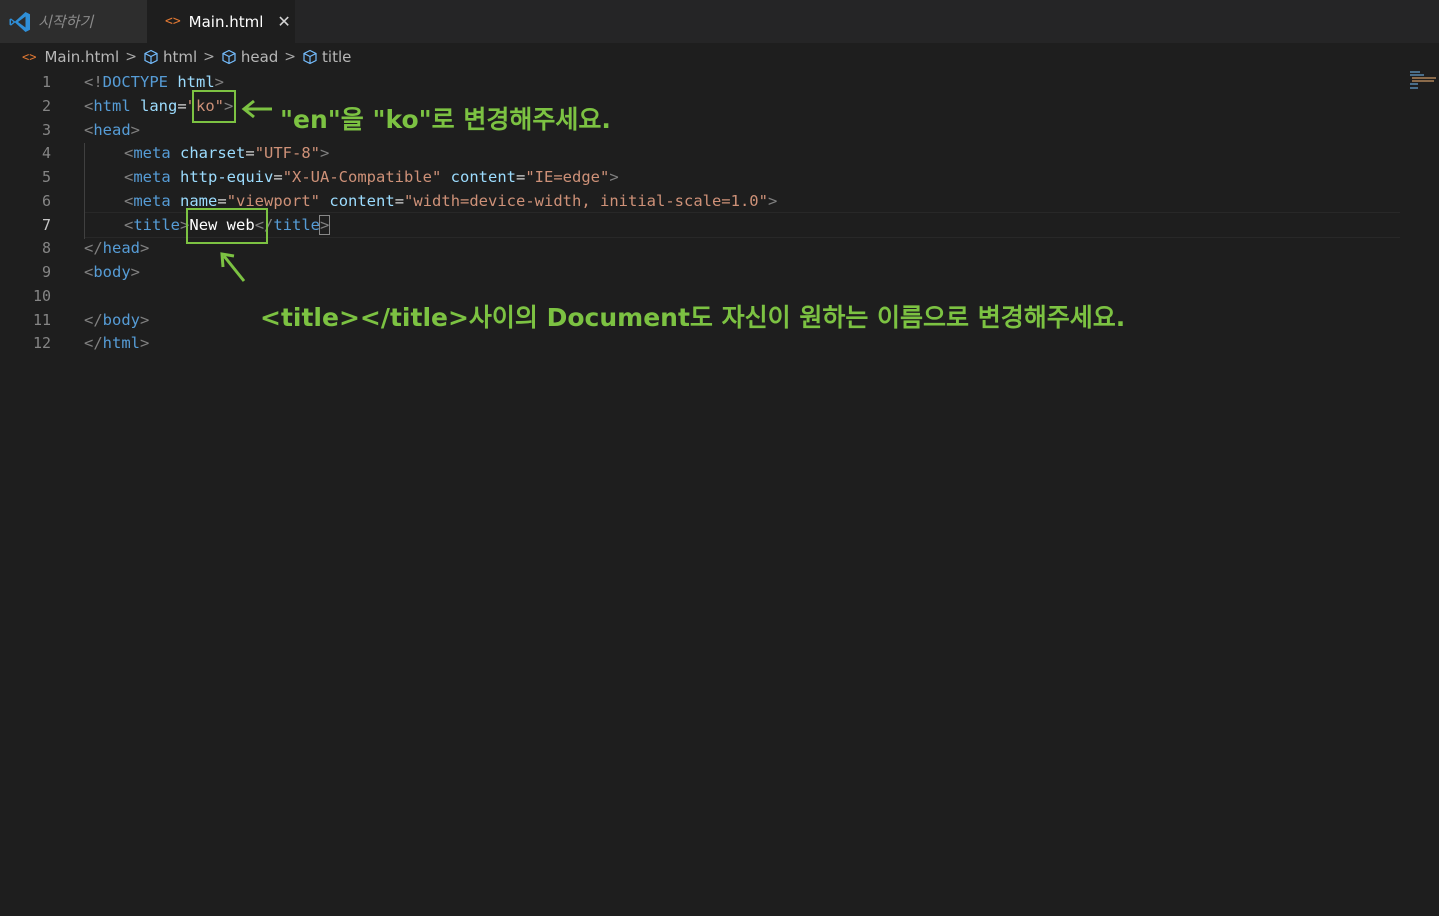 Image resolution: width=1439 pixels, height=916 pixels. I want to click on line-number: 5, so click(46, 177).